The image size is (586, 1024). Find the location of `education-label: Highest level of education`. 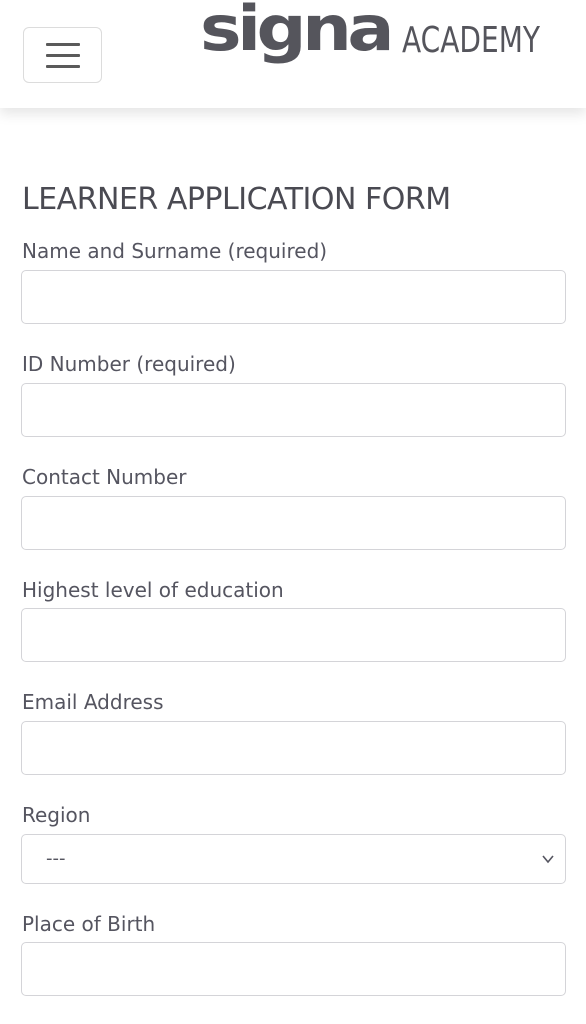

education-label: Highest level of education is located at coordinates (153, 590).